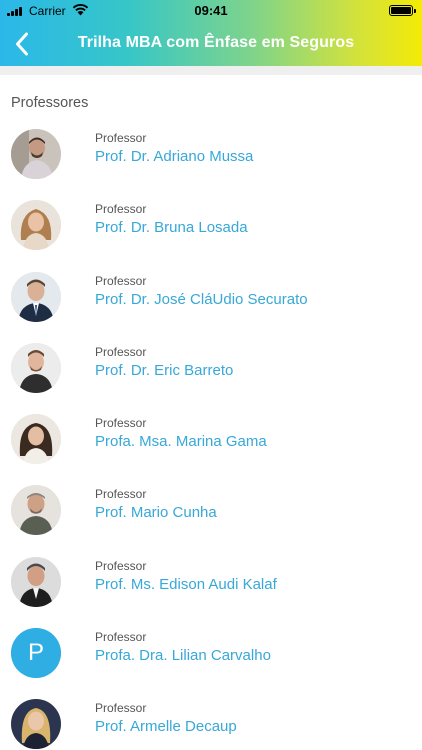 The width and height of the screenshot is (422, 750). I want to click on professor-name: Prof. Dr. Adriano Mussa, so click(174, 156).